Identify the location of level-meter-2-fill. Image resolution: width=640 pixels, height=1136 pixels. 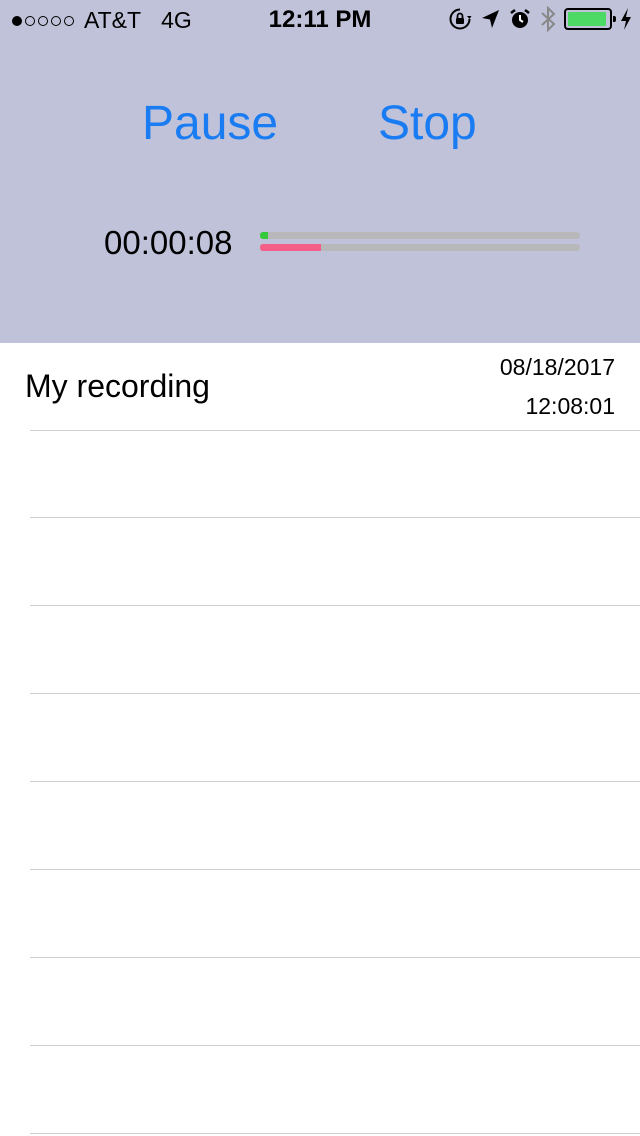
(290, 247).